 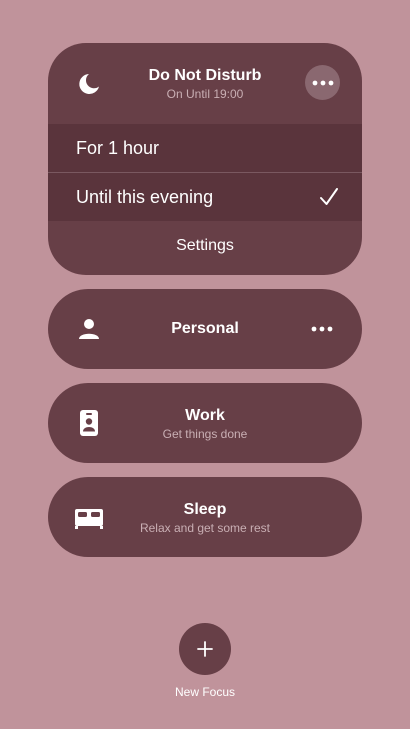 I want to click on option-for-1-hour: For 1 hour, so click(x=205, y=148).